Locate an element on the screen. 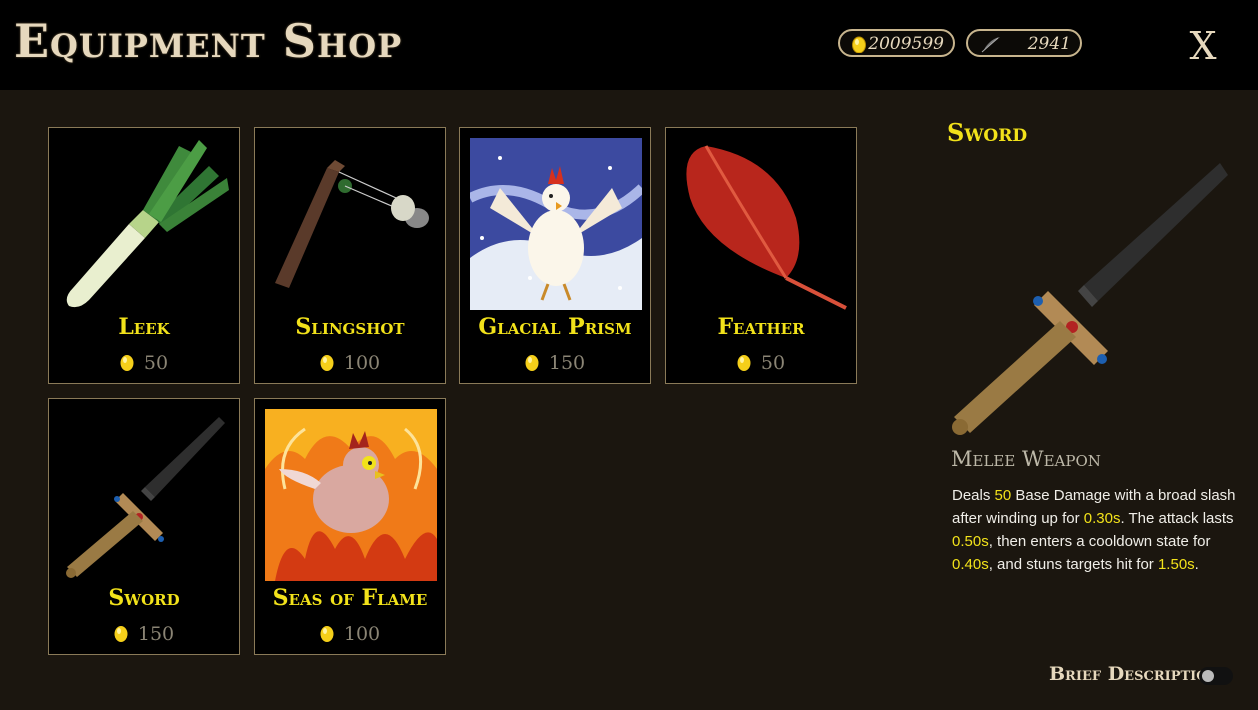 Image resolution: width=1258 pixels, height=710 pixels. seas-of-flame-art is located at coordinates (351, 495).